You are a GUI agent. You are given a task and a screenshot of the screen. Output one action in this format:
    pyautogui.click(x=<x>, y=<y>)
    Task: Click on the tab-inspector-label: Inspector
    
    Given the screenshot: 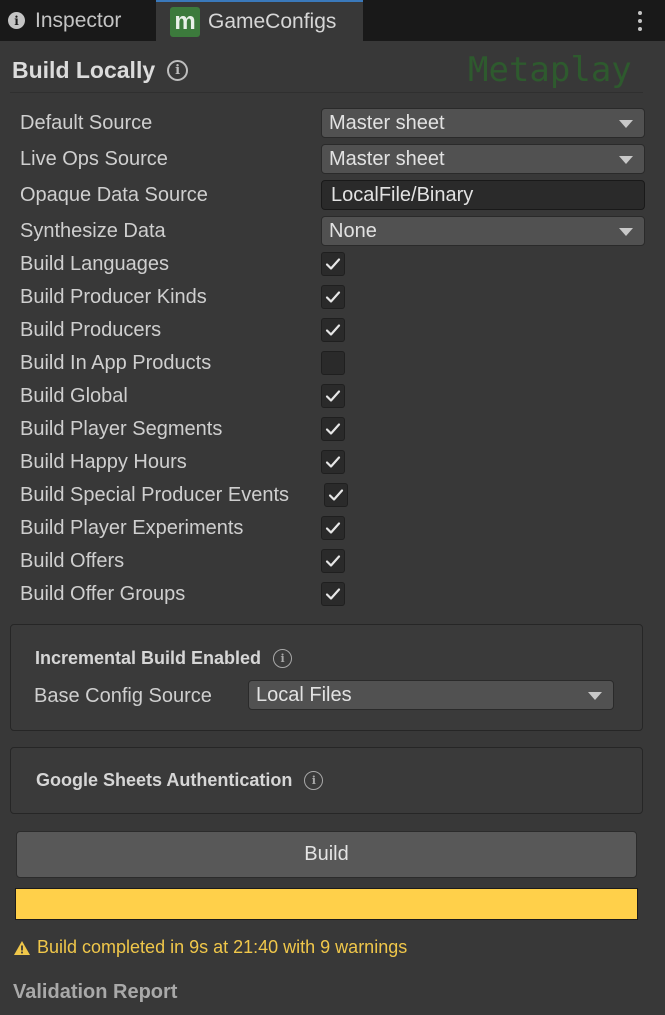 What is the action you would take?
    pyautogui.click(x=78, y=20)
    